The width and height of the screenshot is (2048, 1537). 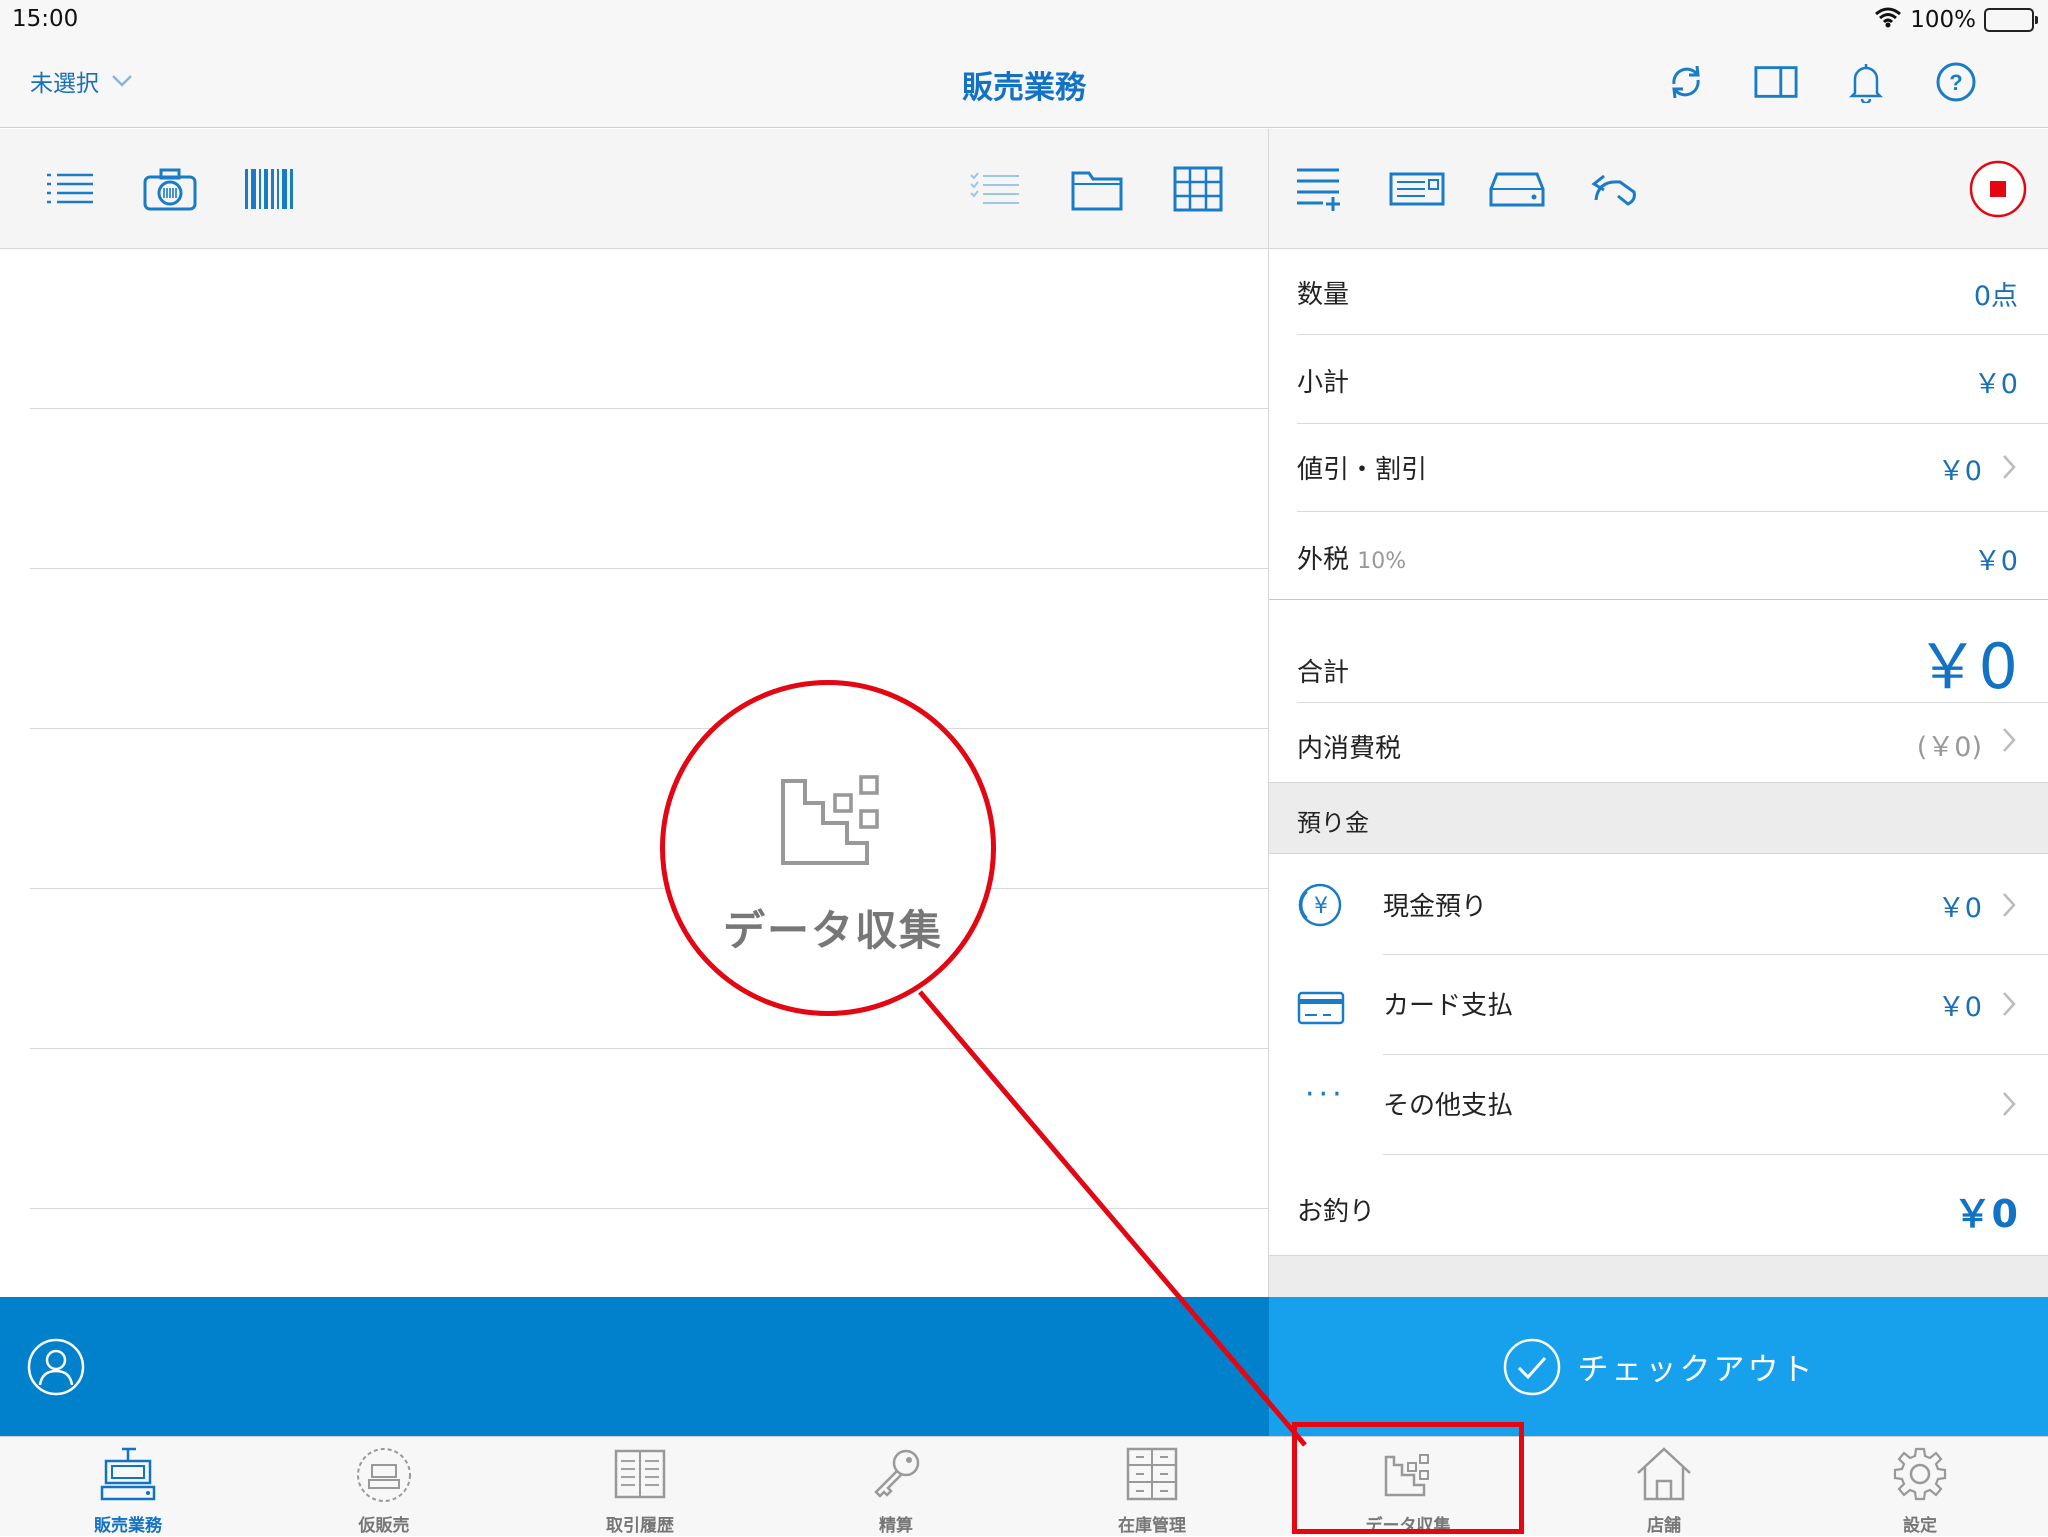 What do you see at coordinates (128, 1474) in the screenshot?
I see `register-icon` at bounding box center [128, 1474].